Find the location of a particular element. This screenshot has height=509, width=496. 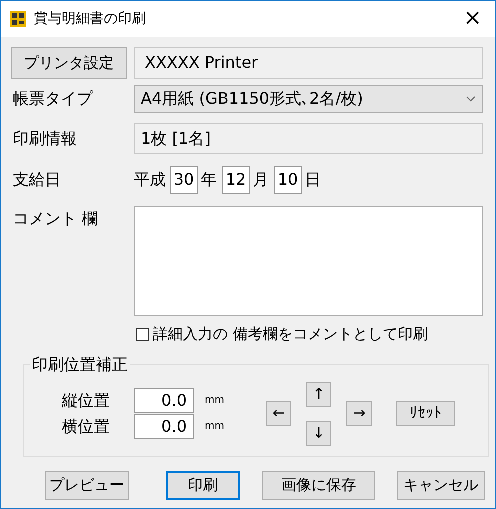

year-unit: 年 is located at coordinates (209, 179).